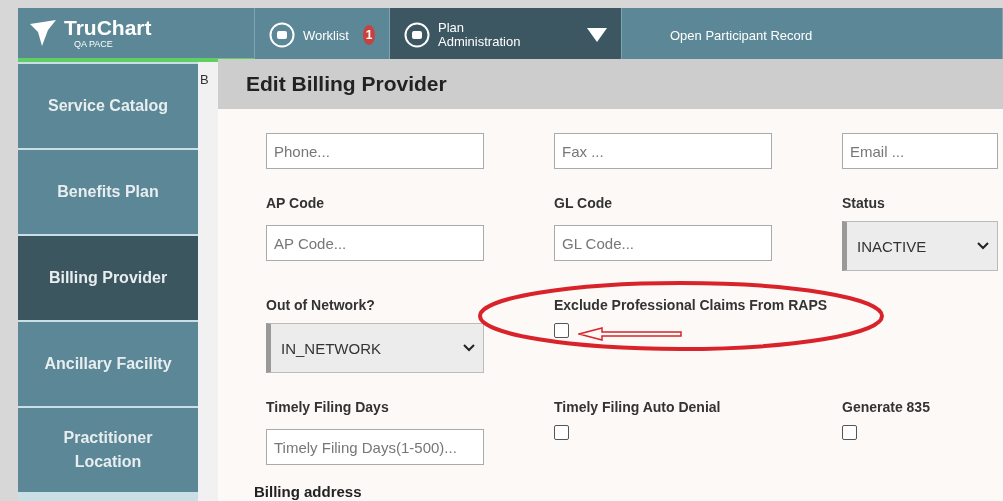  Describe the element at coordinates (417, 35) in the screenshot. I see `bars-icon` at that location.